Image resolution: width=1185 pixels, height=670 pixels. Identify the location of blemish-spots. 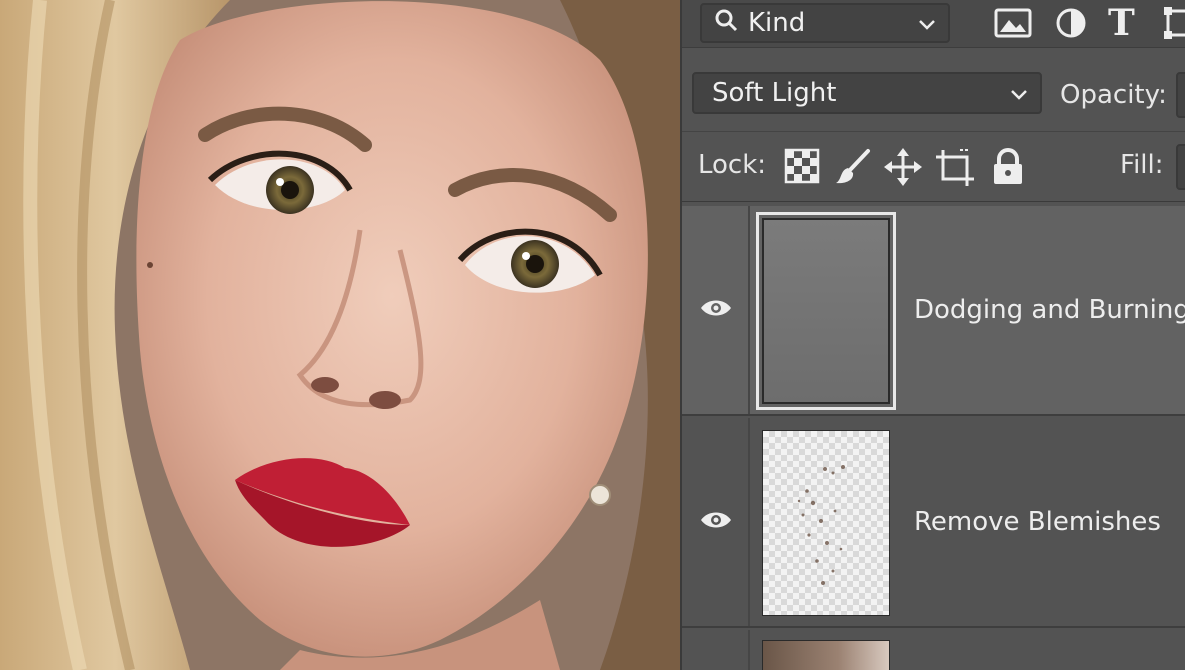
(821, 525).